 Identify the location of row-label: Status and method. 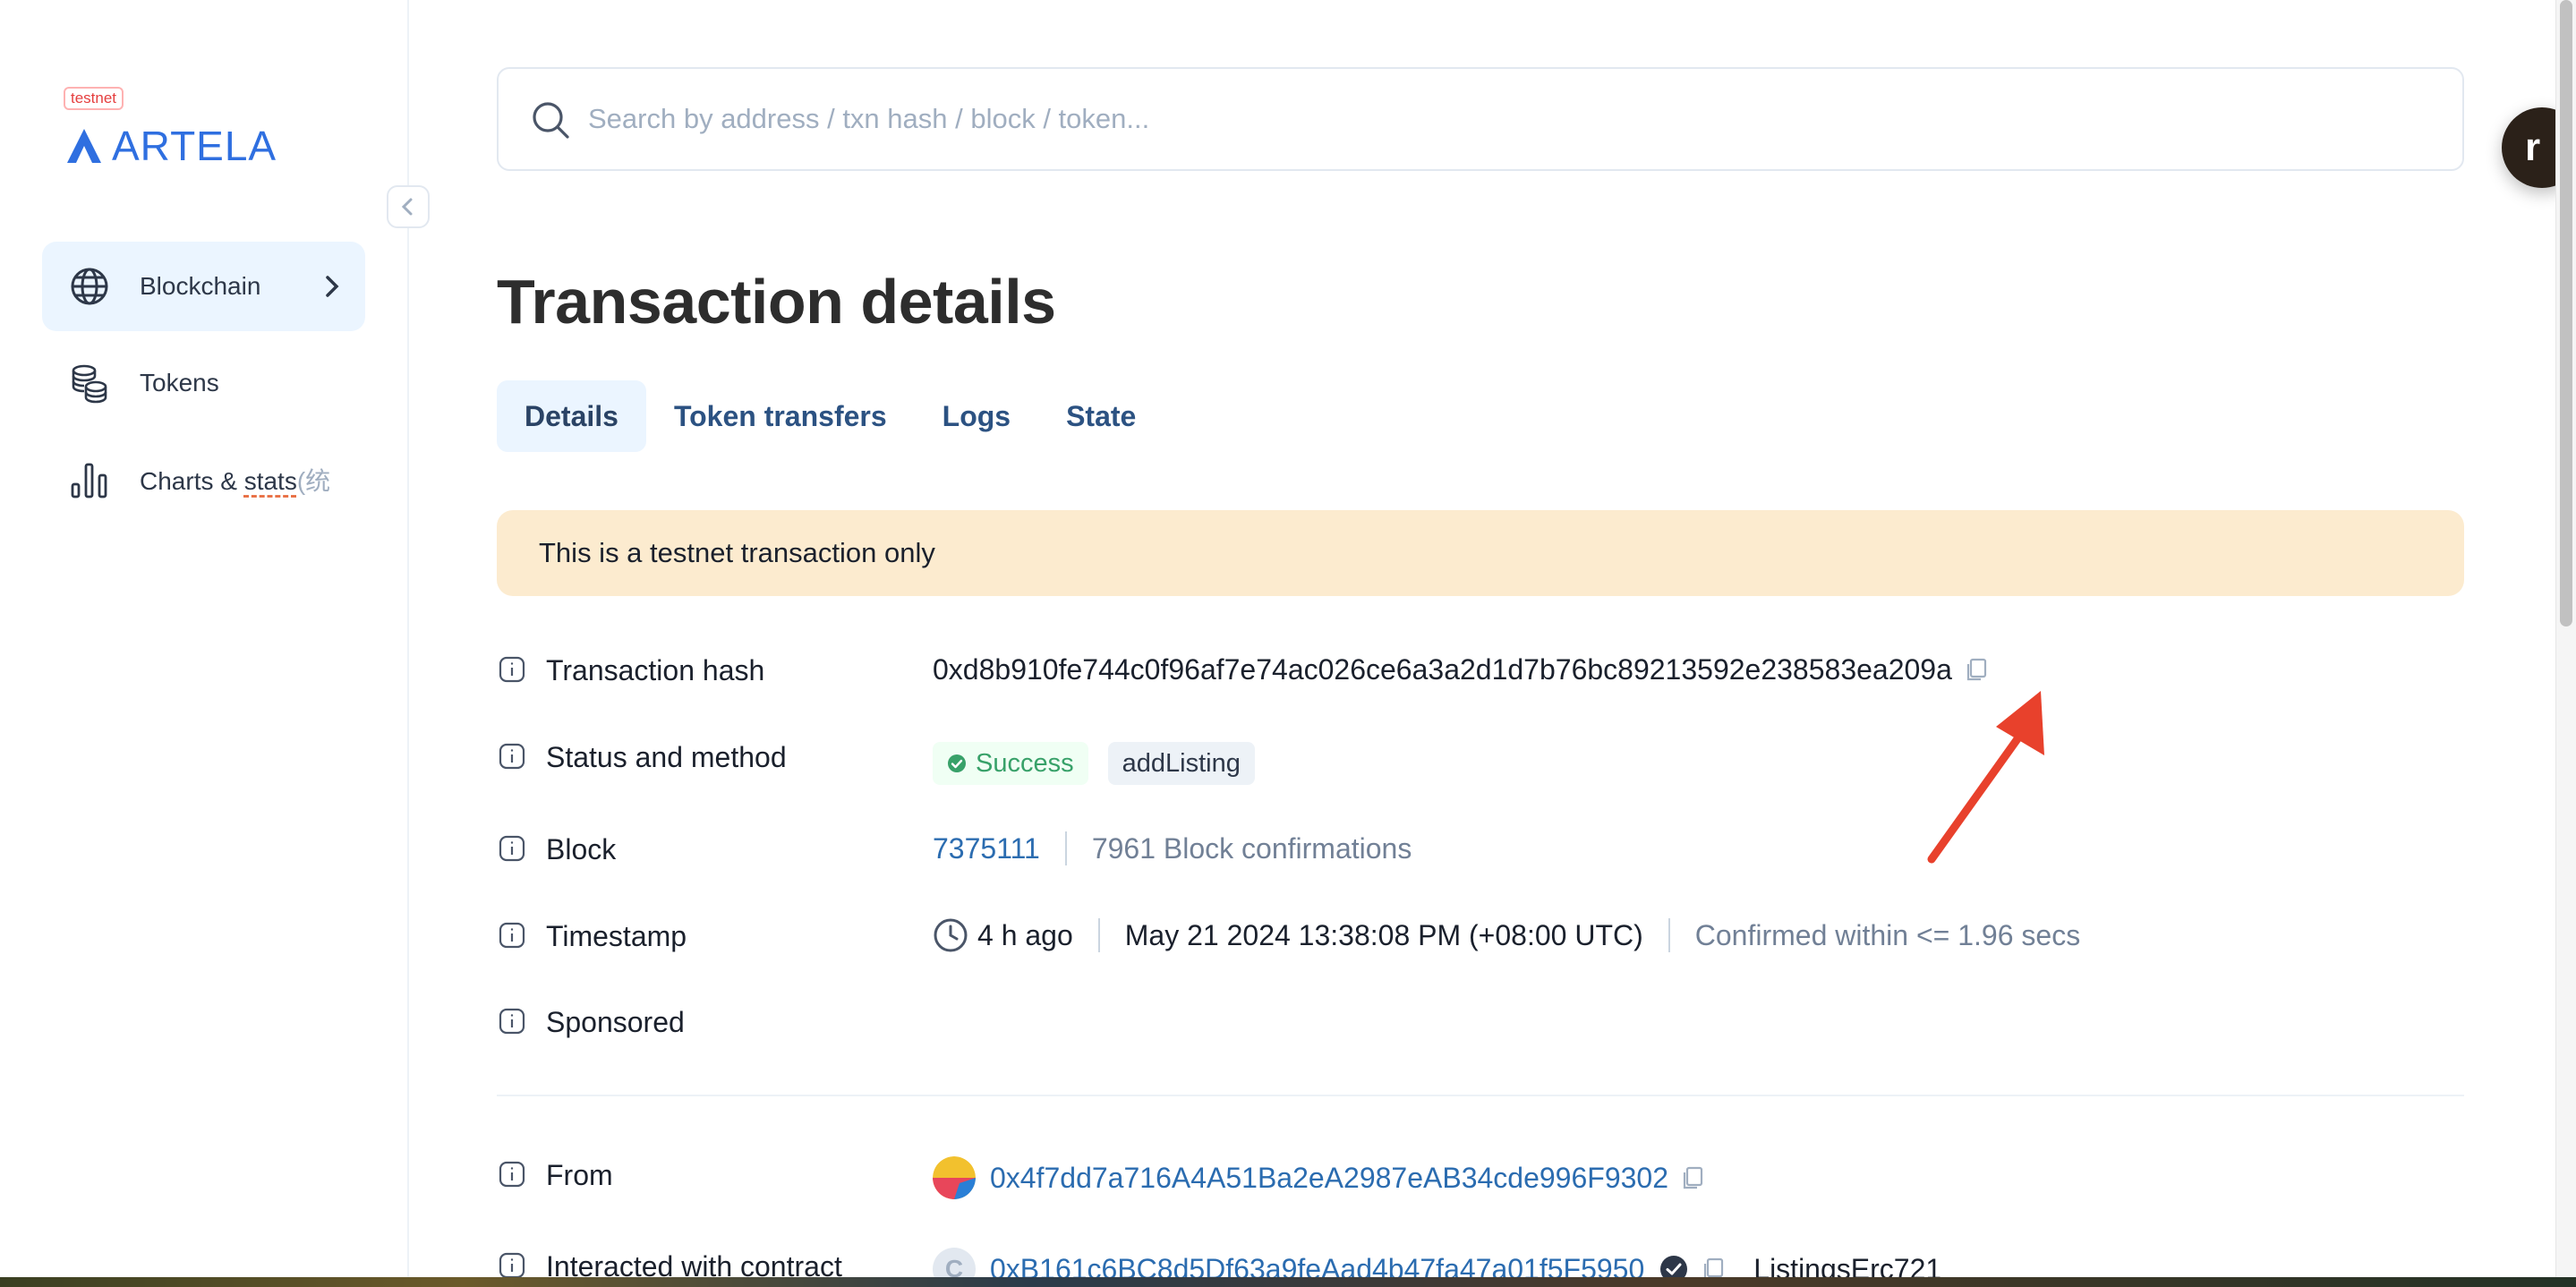
(666, 757).